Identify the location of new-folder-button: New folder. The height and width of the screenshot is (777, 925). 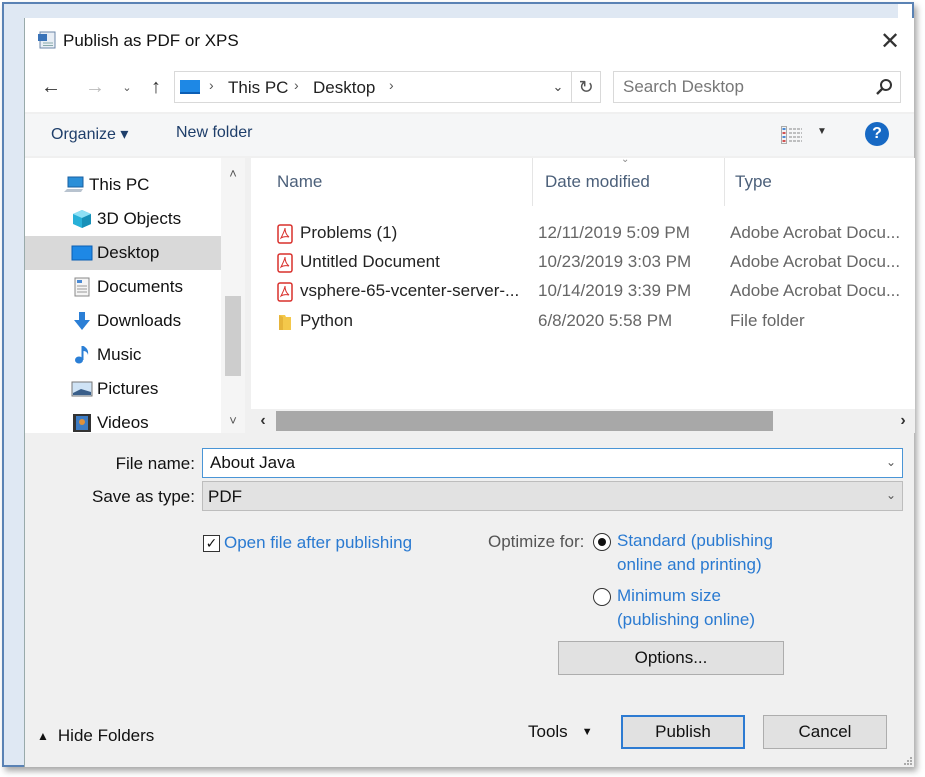
(214, 133).